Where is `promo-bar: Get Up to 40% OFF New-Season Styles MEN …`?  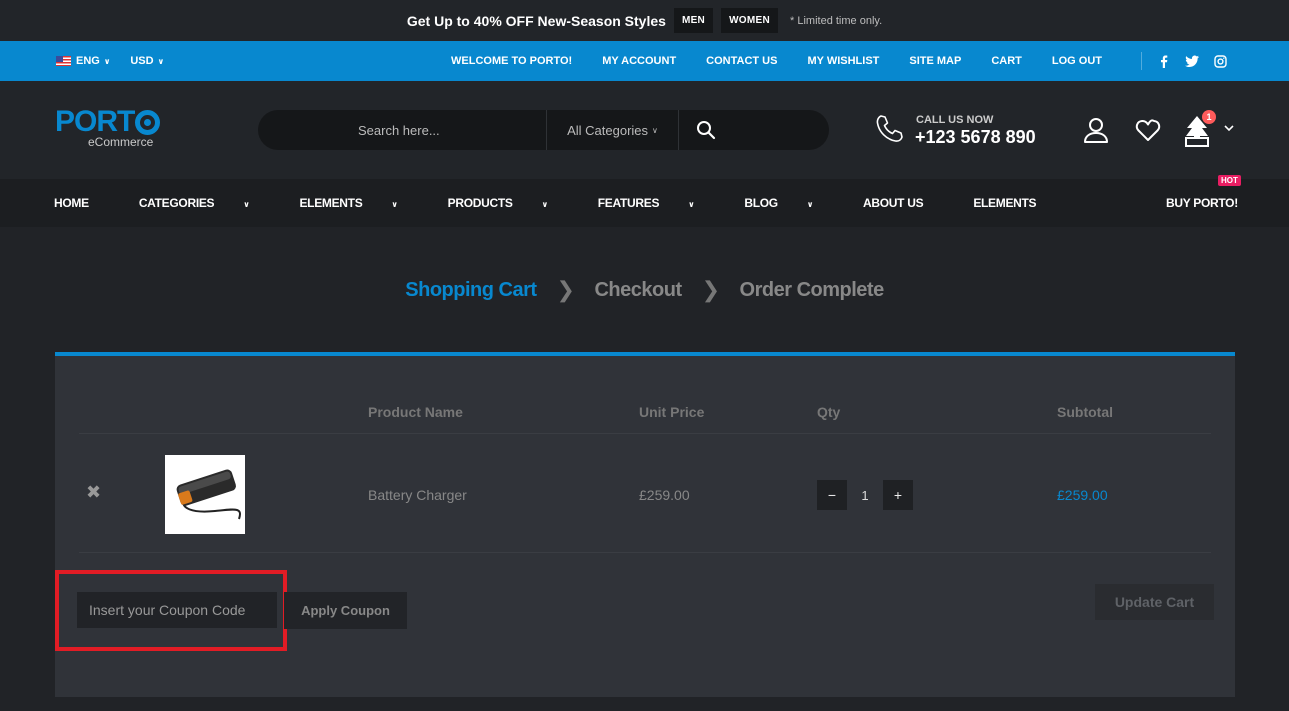 promo-bar: Get Up to 40% OFF New-Season Styles MEN … is located at coordinates (644, 20).